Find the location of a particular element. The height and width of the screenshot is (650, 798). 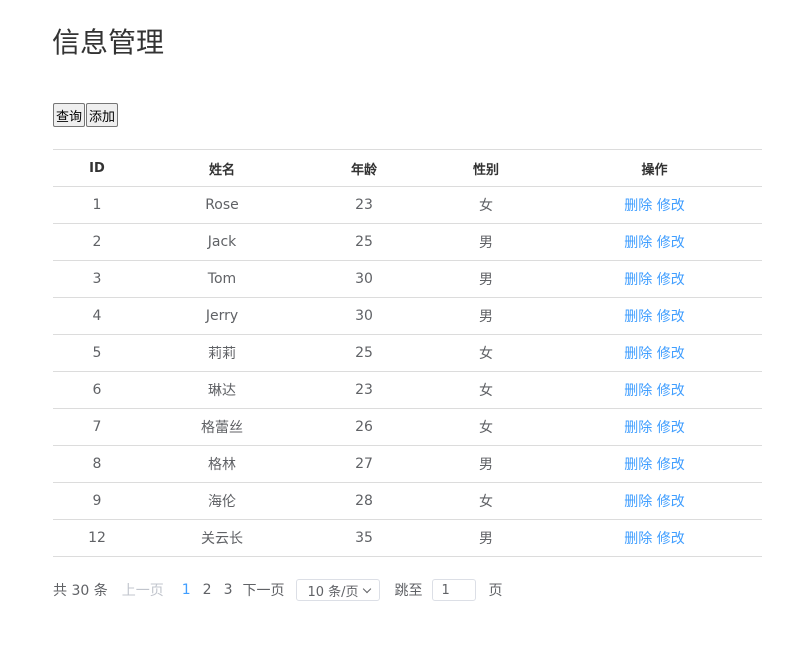

cell-id: 5 is located at coordinates (97, 353).